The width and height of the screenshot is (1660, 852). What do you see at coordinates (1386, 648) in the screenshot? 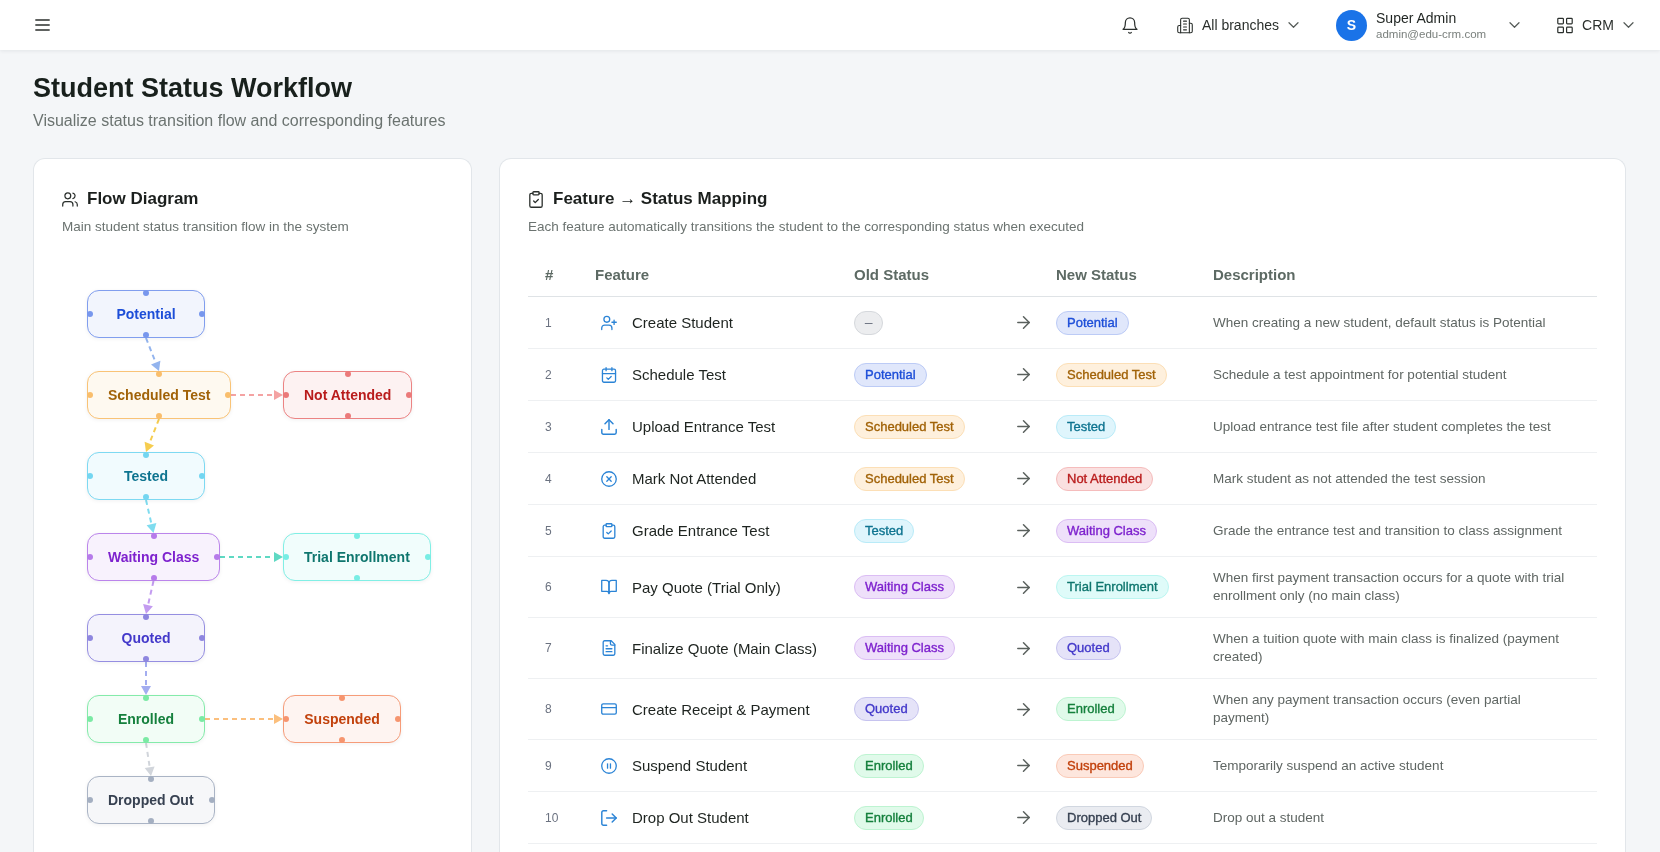
I see `feature-description: When a tuition quote with main class is finalized (payment created)` at bounding box center [1386, 648].